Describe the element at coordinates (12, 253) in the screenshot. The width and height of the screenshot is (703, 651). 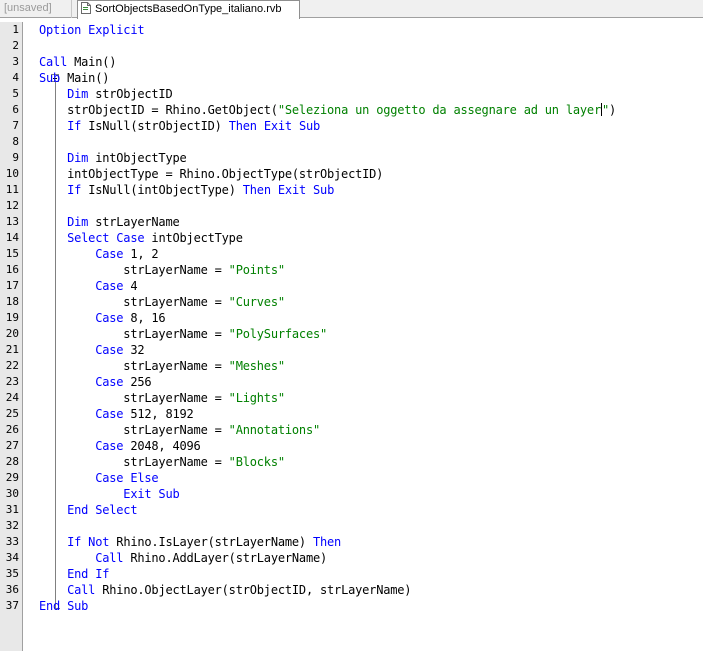
I see `line-number: 15` at that location.